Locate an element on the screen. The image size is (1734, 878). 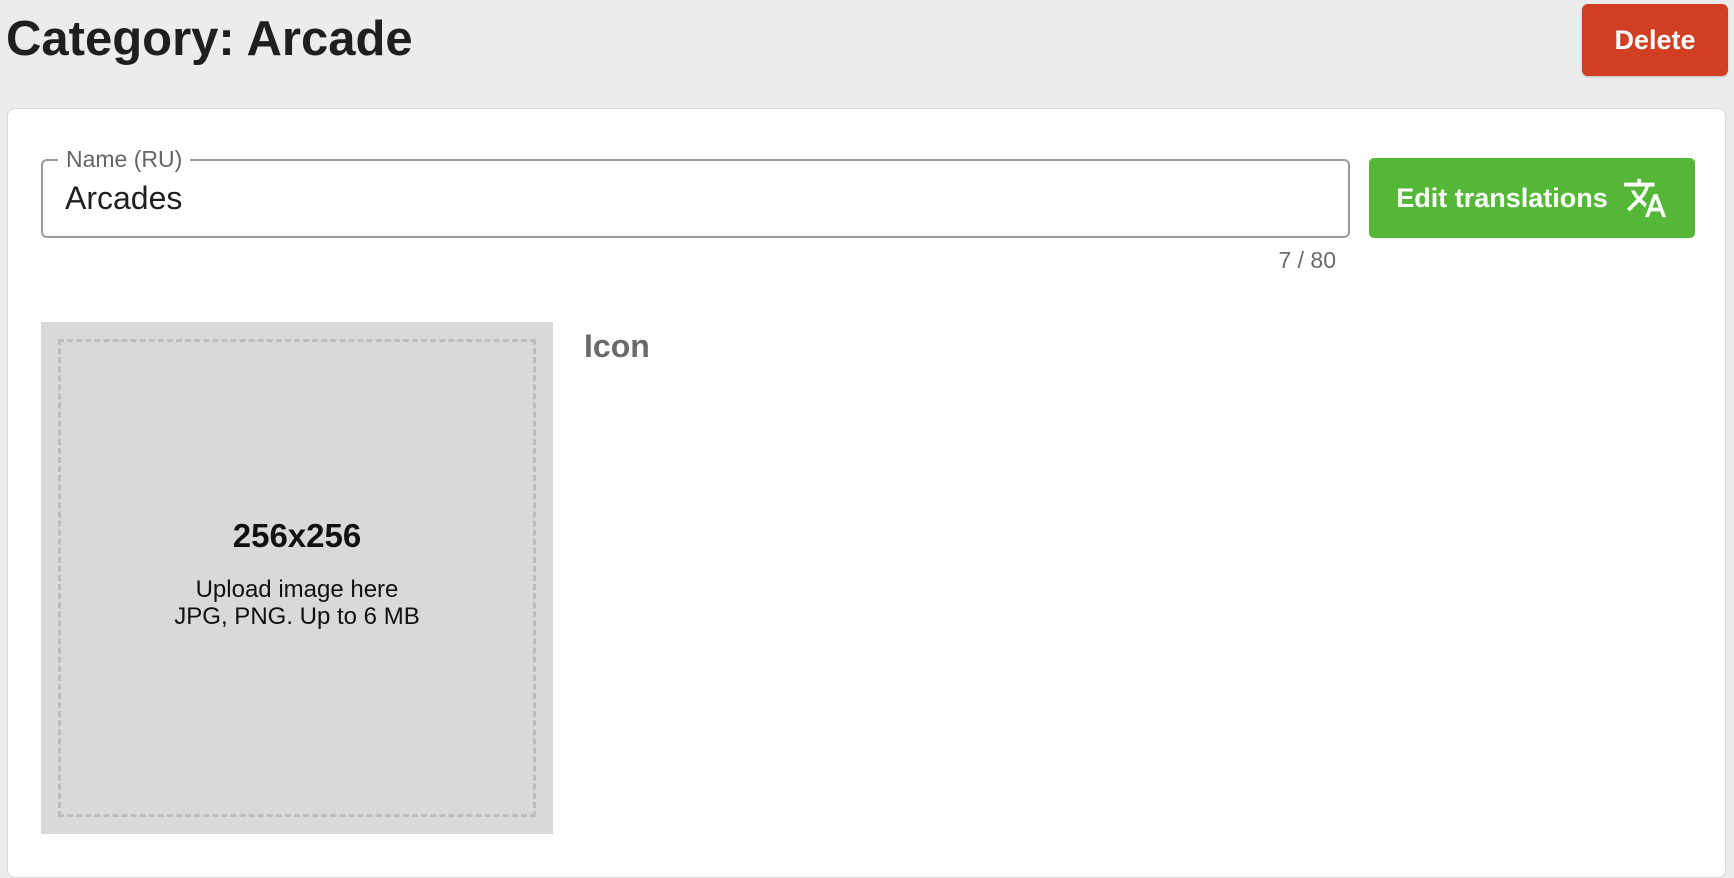
edit-translations-label: Edit translations is located at coordinates (1502, 197).